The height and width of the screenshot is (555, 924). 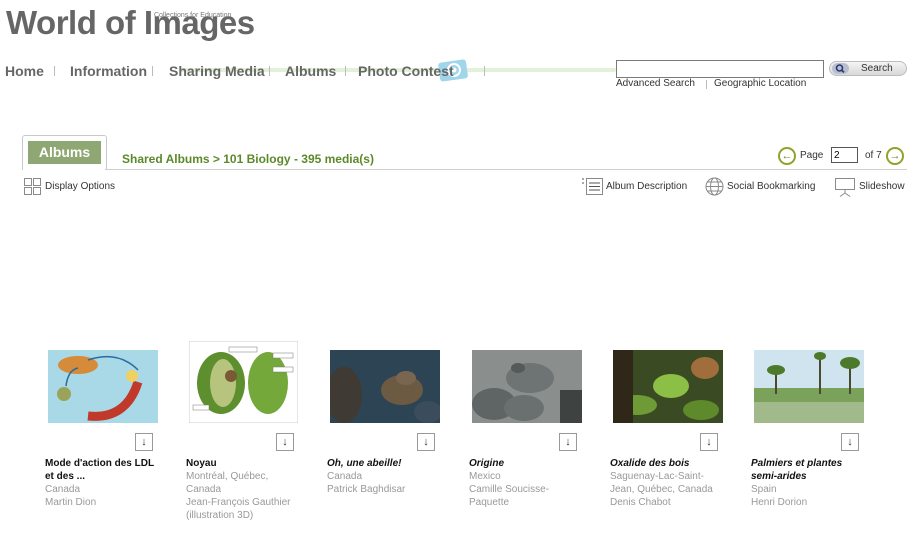 What do you see at coordinates (840, 68) in the screenshot?
I see `search-icon` at bounding box center [840, 68].